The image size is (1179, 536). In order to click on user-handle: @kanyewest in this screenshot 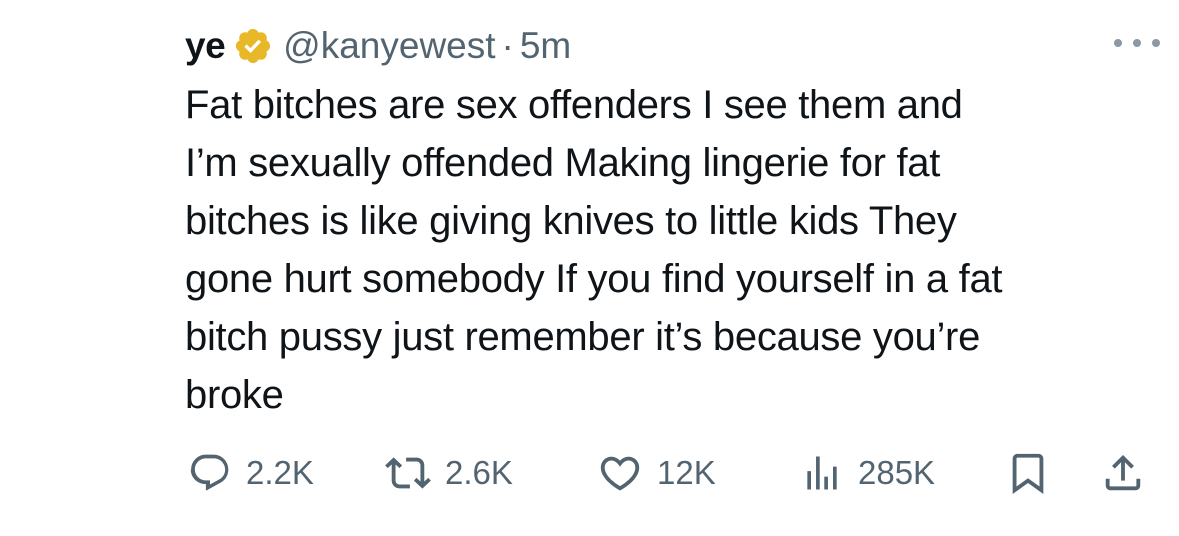, I will do `click(389, 46)`.